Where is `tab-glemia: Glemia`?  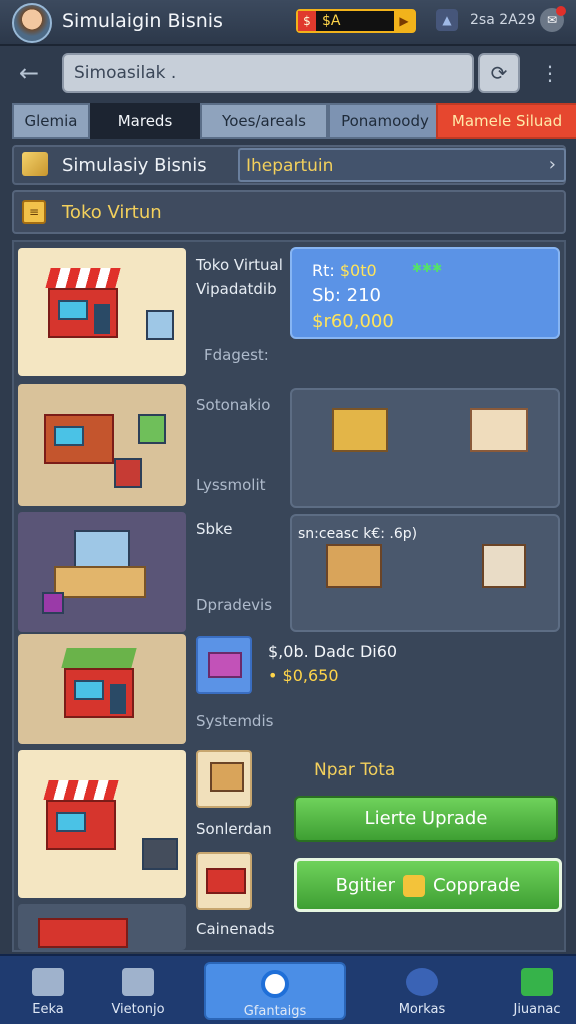 tab-glemia: Glemia is located at coordinates (51, 121).